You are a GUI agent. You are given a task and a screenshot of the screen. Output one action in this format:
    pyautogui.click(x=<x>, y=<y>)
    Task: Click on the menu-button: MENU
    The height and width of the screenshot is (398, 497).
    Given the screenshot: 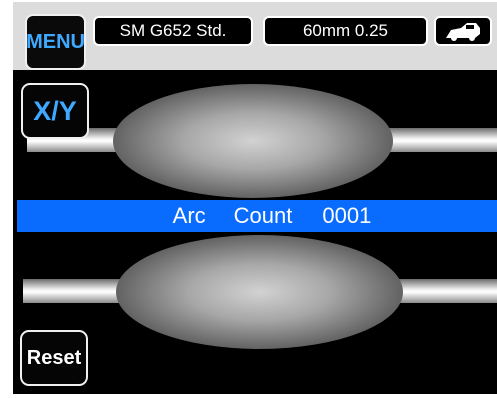 What is the action you would take?
    pyautogui.click(x=55, y=42)
    